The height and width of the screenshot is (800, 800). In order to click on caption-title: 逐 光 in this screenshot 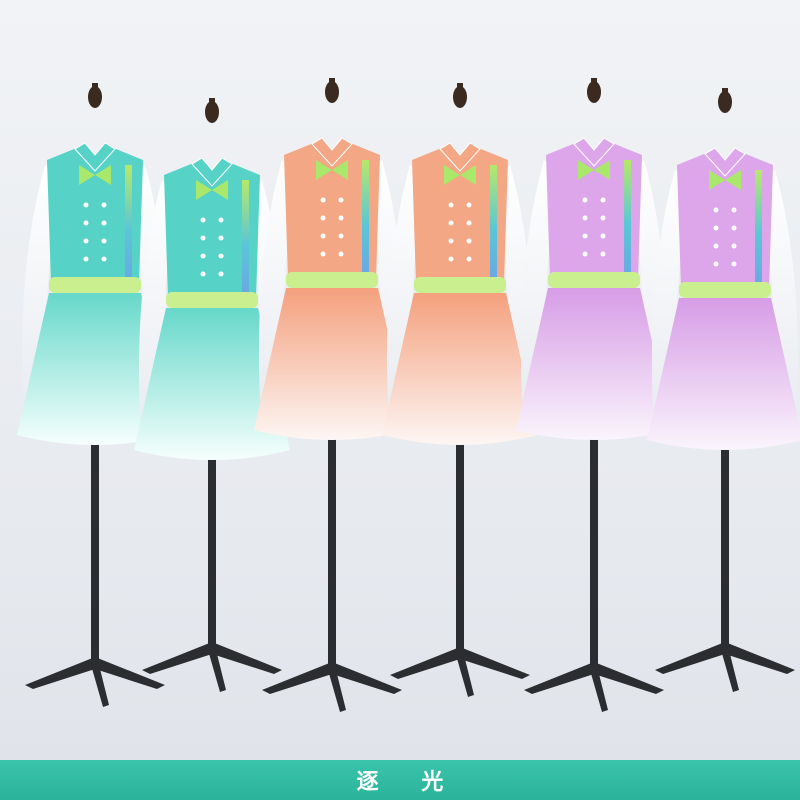, I will do `click(409, 782)`.